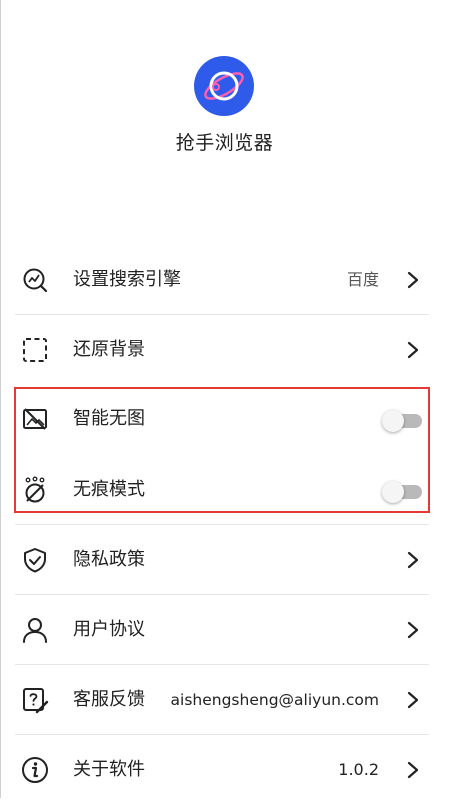 This screenshot has width=449, height=805. What do you see at coordinates (224, 560) in the screenshot?
I see `setting-privacy-policy: 隐私政策` at bounding box center [224, 560].